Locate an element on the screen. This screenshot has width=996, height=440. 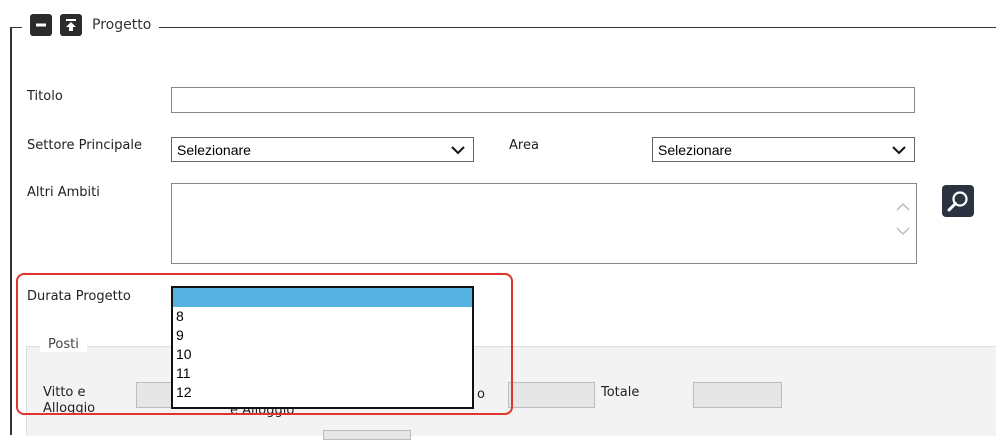
minus-icon is located at coordinates (41, 25).